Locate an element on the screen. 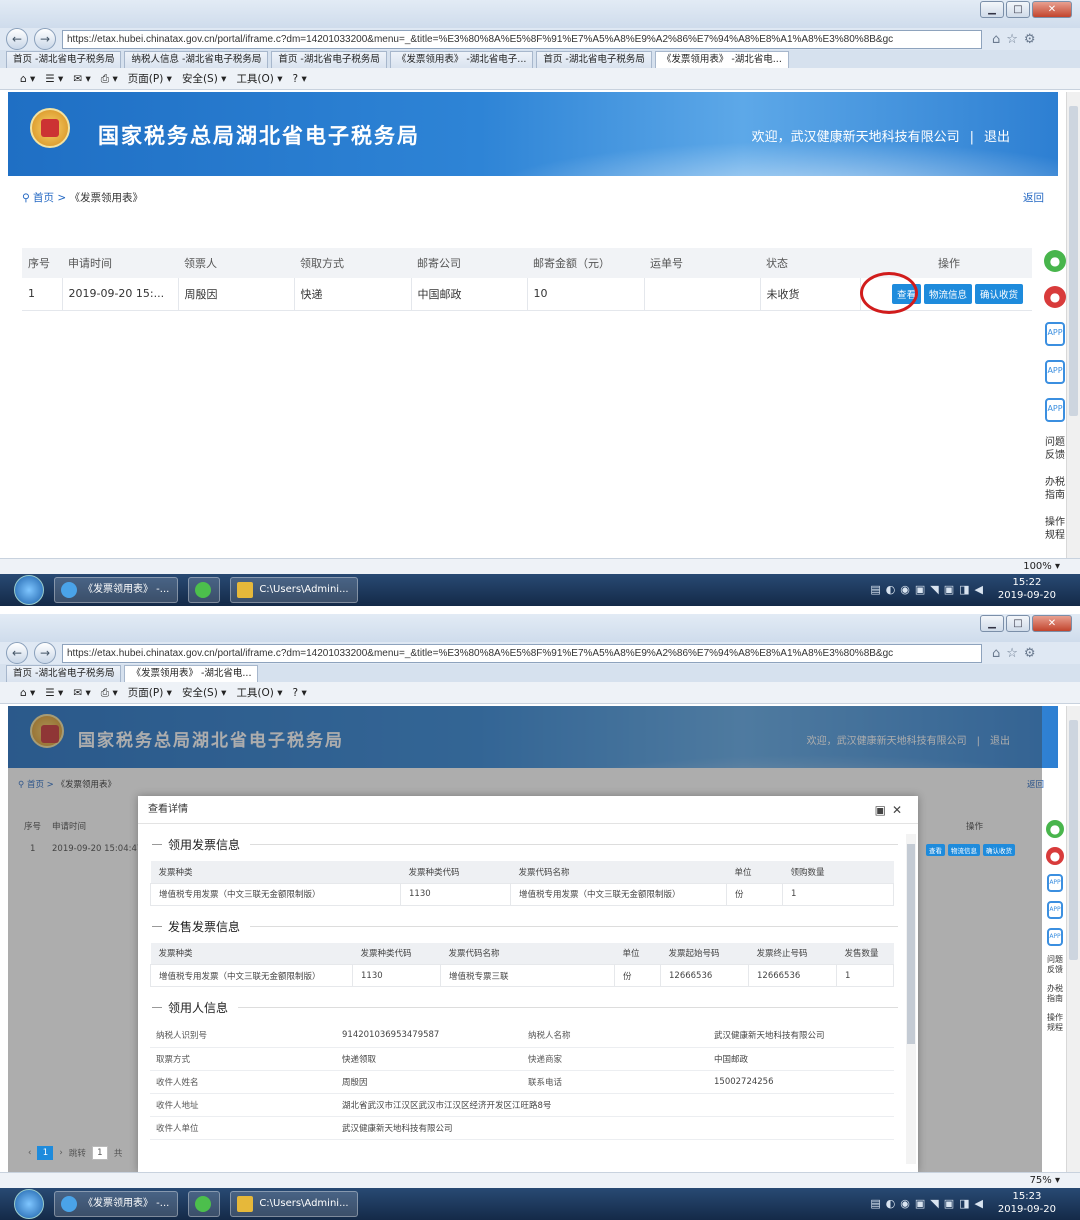 This screenshot has height=1220, width=1080. page-input: 1 is located at coordinates (99, 1153).